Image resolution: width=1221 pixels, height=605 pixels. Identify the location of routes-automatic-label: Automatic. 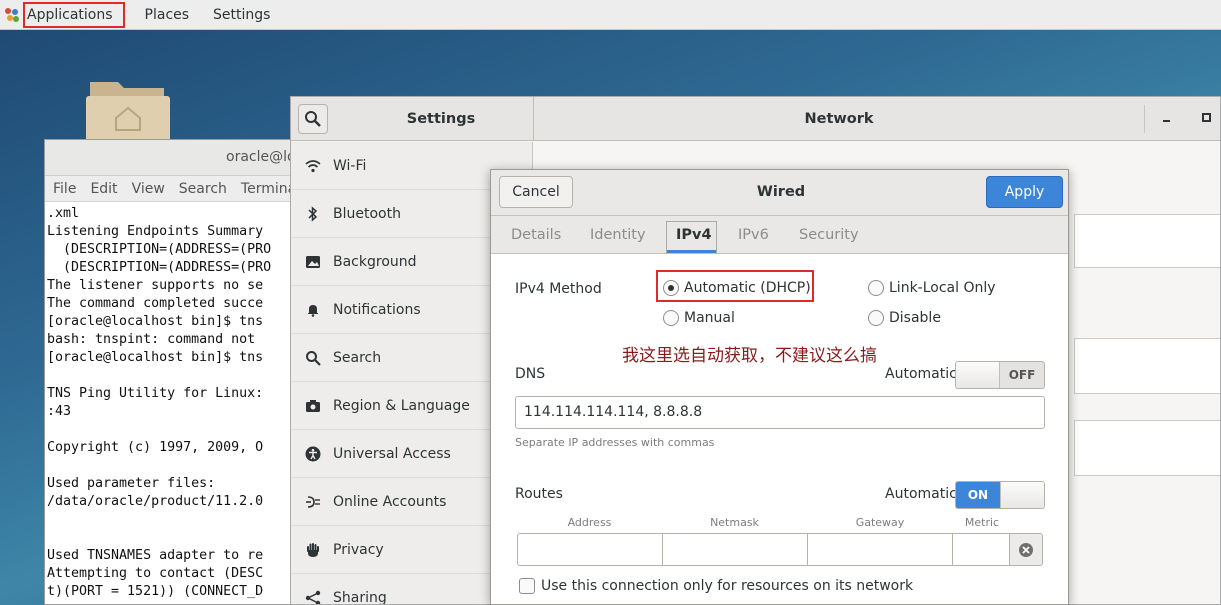
(921, 494).